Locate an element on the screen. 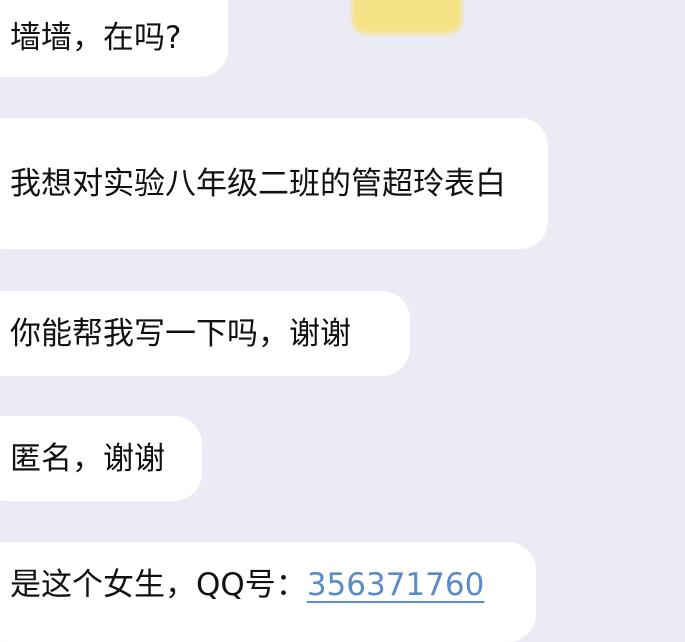 The image size is (685, 642). message-bubble: 匿名，谢谢 is located at coordinates (101, 458).